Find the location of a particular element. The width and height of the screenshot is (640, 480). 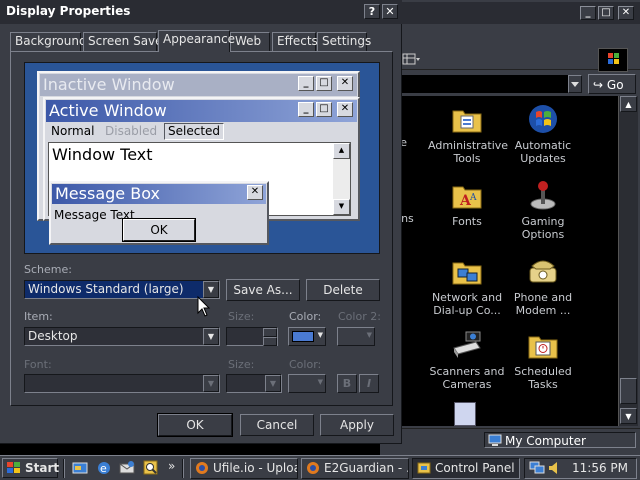

windows-flag-icon is located at coordinates (13, 467).